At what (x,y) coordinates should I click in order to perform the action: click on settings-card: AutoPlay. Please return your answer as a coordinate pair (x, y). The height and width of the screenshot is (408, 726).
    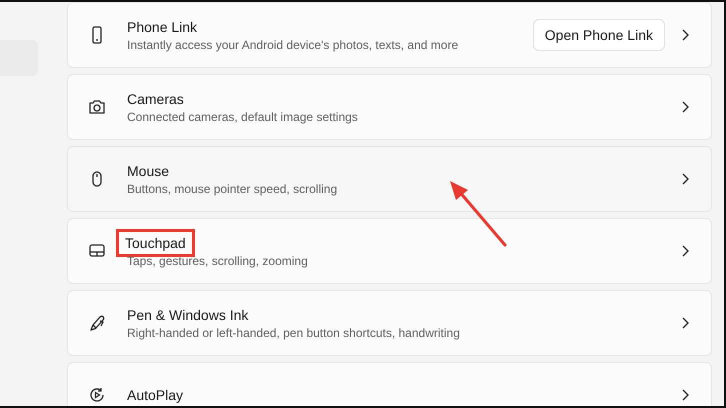
    Looking at the image, I should click on (389, 384).